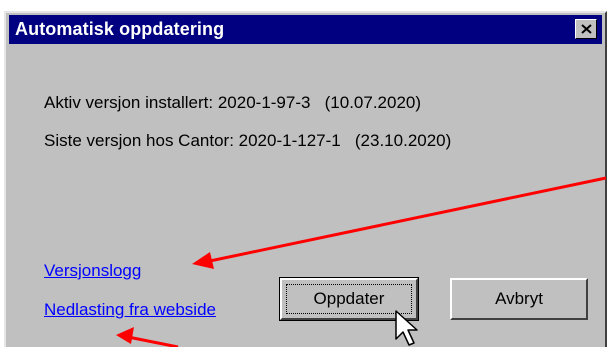 Image resolution: width=610 pixels, height=347 pixels. Describe the element at coordinates (147, 337) in the screenshot. I see `annotation-arrow` at that location.